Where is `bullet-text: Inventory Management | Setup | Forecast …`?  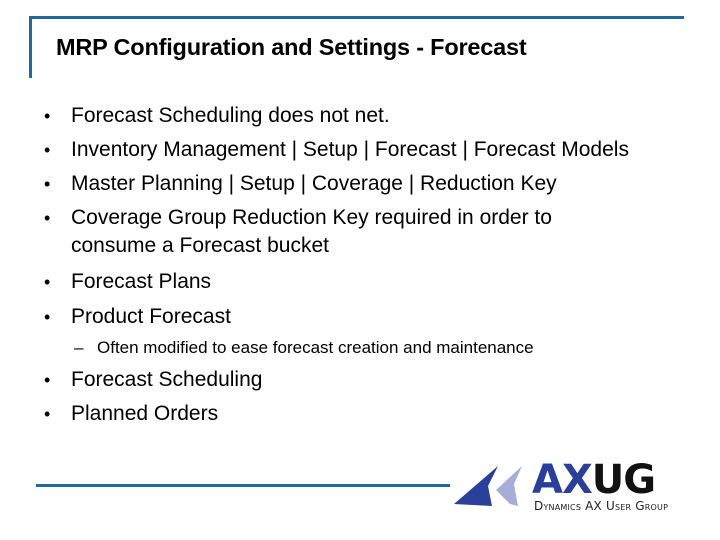 bullet-text: Inventory Management | Setup | Forecast … is located at coordinates (350, 149).